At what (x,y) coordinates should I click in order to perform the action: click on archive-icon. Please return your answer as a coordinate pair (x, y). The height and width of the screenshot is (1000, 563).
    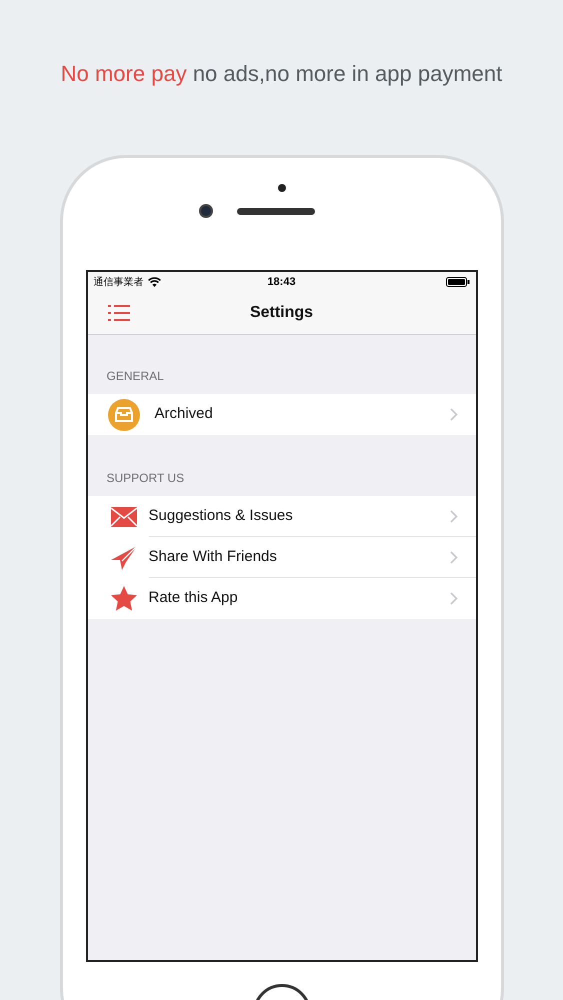
    Looking at the image, I should click on (124, 414).